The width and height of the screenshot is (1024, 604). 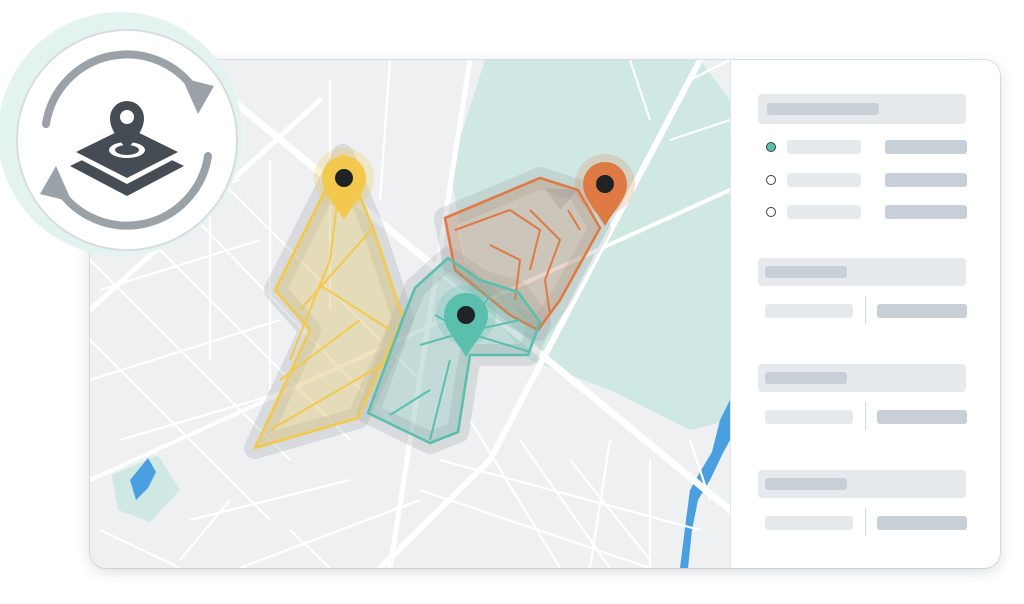 I want to click on map-layers-badge, so click(x=130, y=135).